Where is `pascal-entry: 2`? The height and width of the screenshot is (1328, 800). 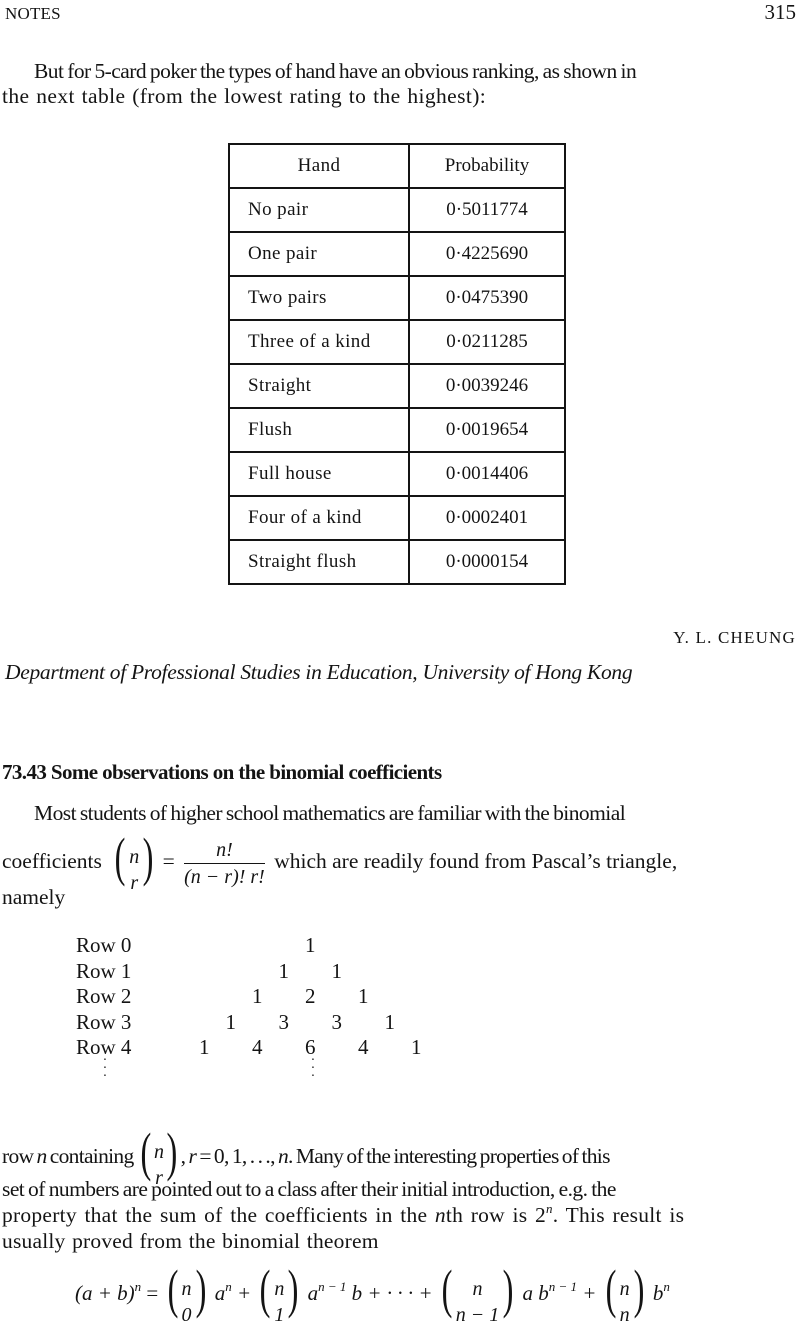 pascal-entry: 2 is located at coordinates (310, 996).